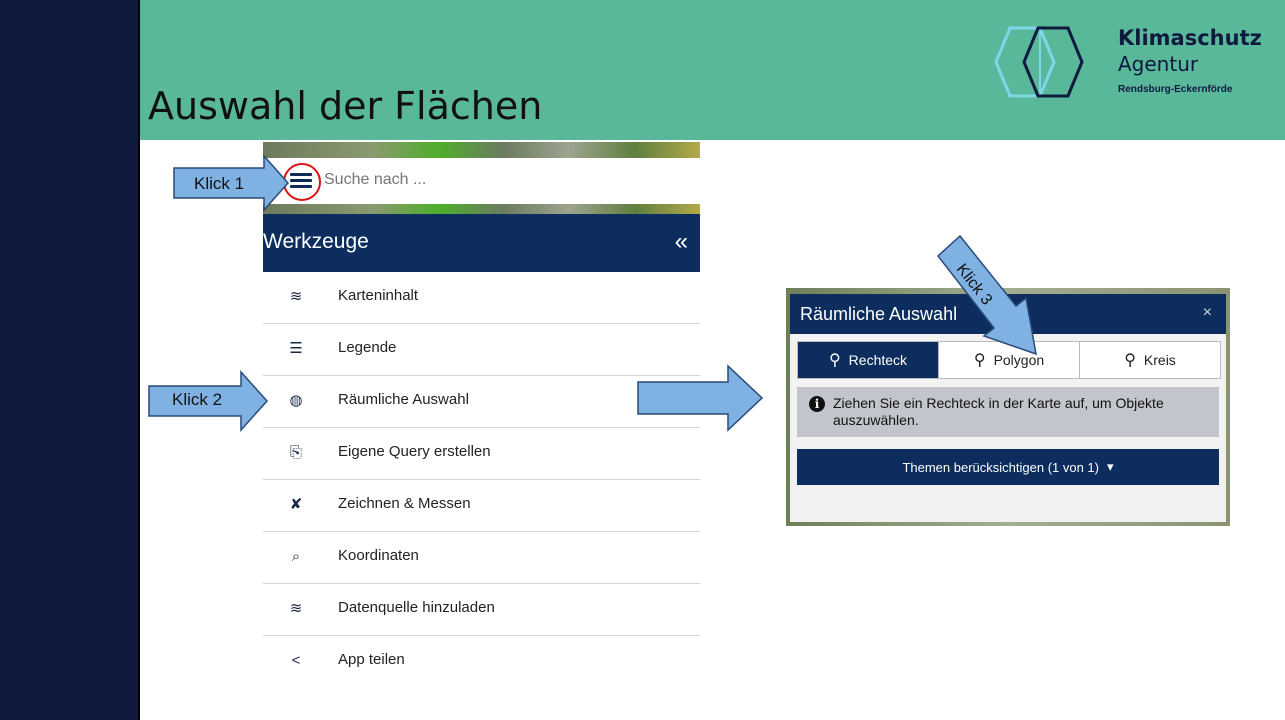 The width and height of the screenshot is (1285, 720). I want to click on menu-item-label: App teilen, so click(371, 659).